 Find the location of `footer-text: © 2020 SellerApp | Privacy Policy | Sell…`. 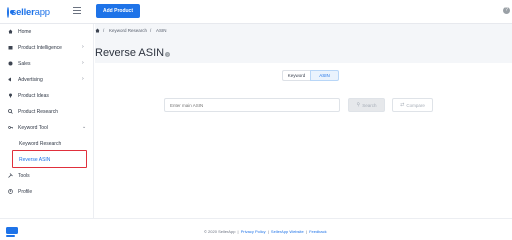

footer-text: © 2020 SellerApp | Privacy Policy | Sell… is located at coordinates (265, 231).